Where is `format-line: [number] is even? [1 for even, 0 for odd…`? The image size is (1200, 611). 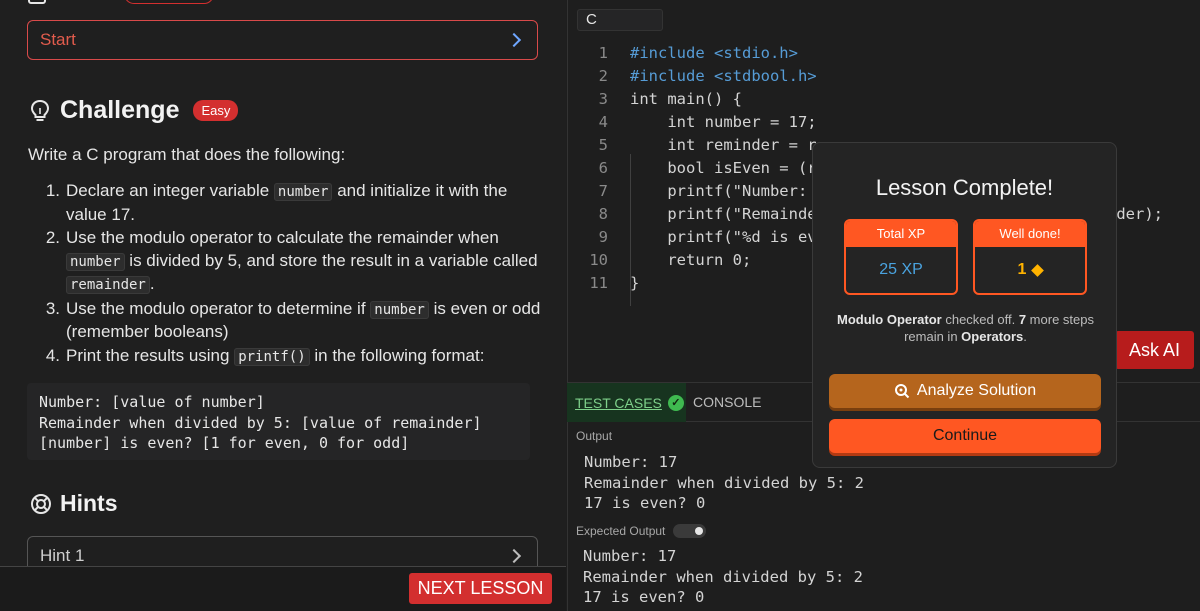 format-line: [number] is even? [1 for even, 0 for odd… is located at coordinates (224, 443).